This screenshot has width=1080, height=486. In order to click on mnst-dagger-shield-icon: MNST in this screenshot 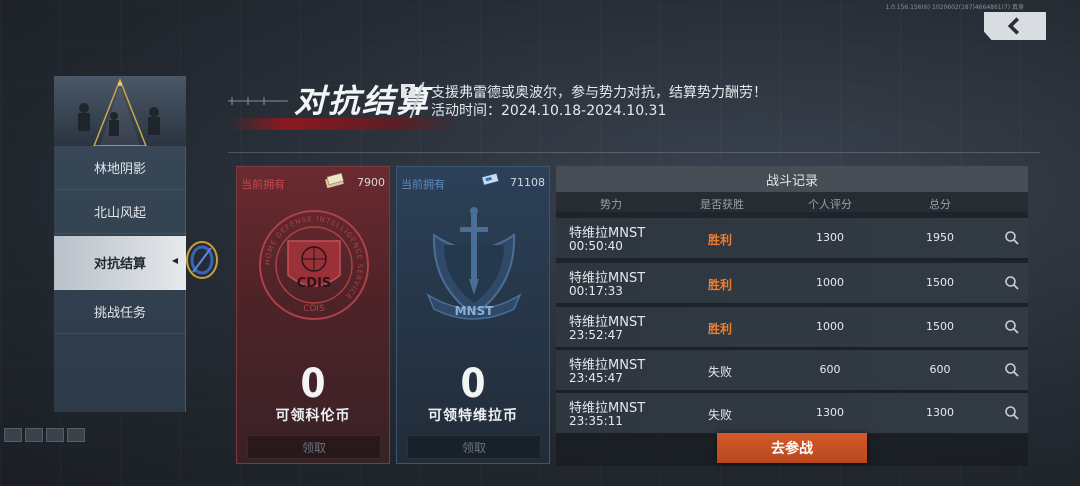, I will do `click(474, 263)`.